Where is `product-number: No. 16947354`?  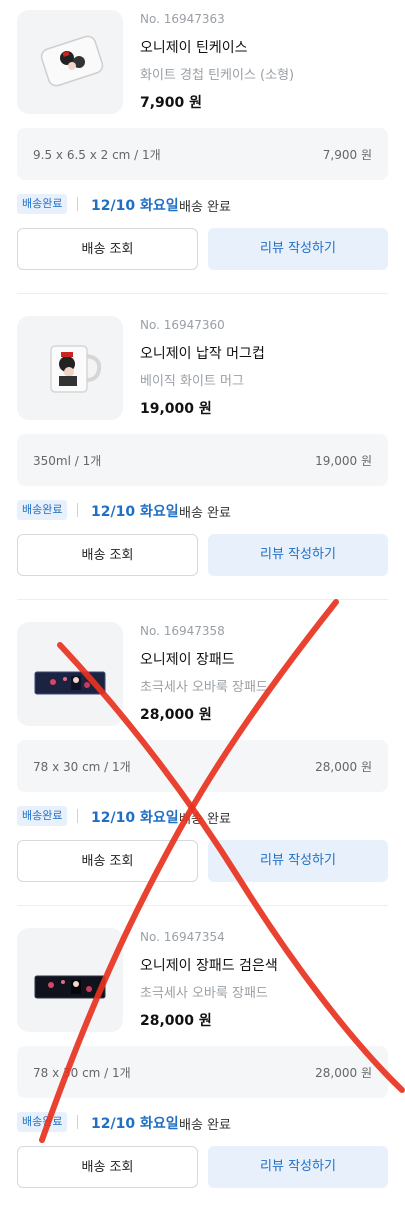
product-number: No. 16947354 is located at coordinates (182, 937).